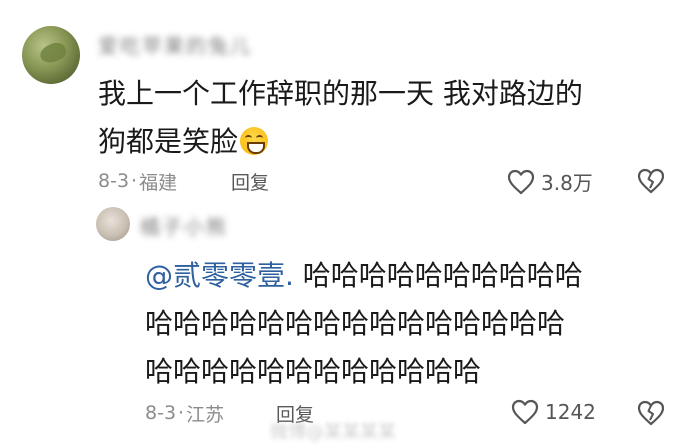 This screenshot has width=690, height=447. Describe the element at coordinates (438, 275) in the screenshot. I see `comment-text-segment: 哈哈哈哈哈哈哈哈哈哈` at that location.